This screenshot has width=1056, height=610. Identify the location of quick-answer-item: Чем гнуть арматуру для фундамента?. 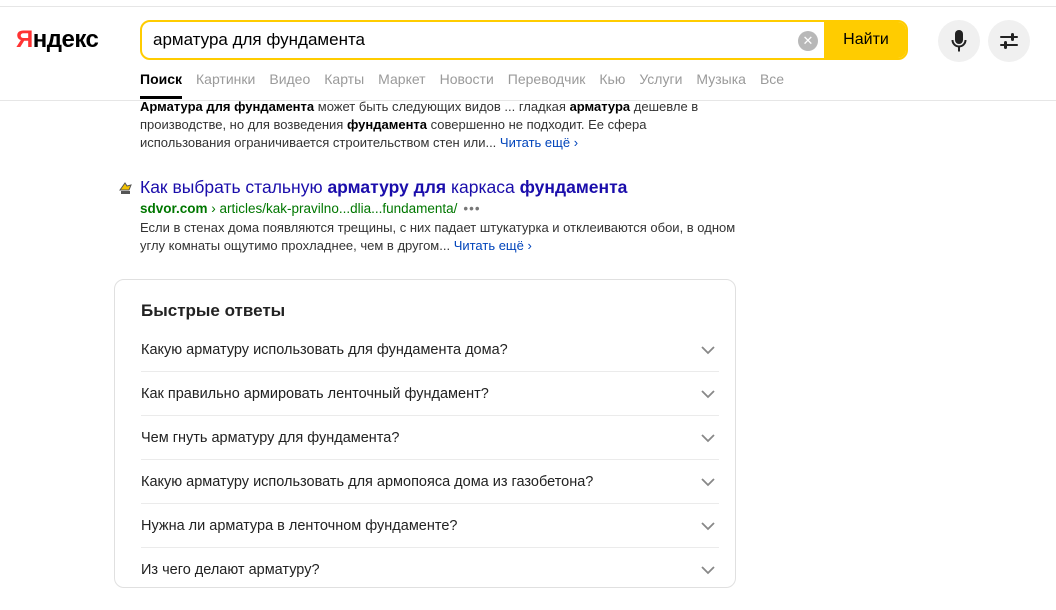
(430, 438).